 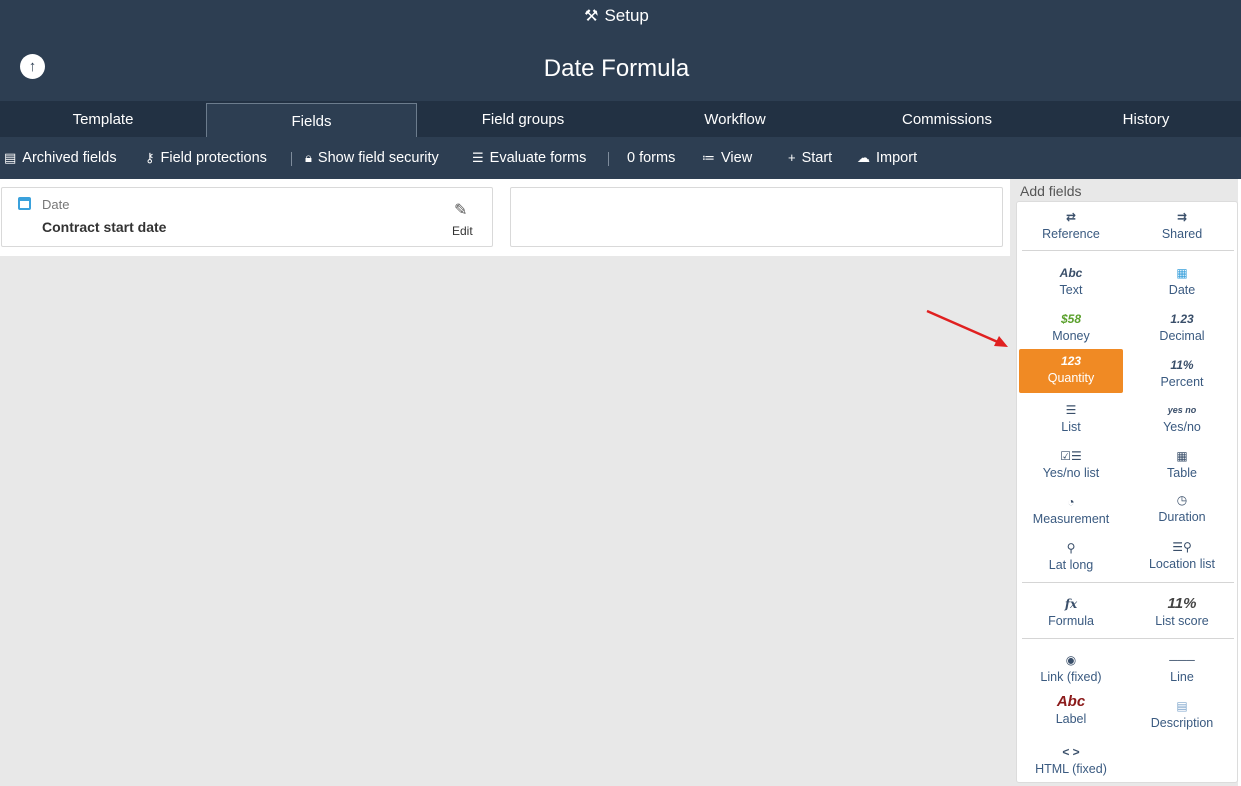 I want to click on pencil-icon: ✎, so click(x=460, y=210).